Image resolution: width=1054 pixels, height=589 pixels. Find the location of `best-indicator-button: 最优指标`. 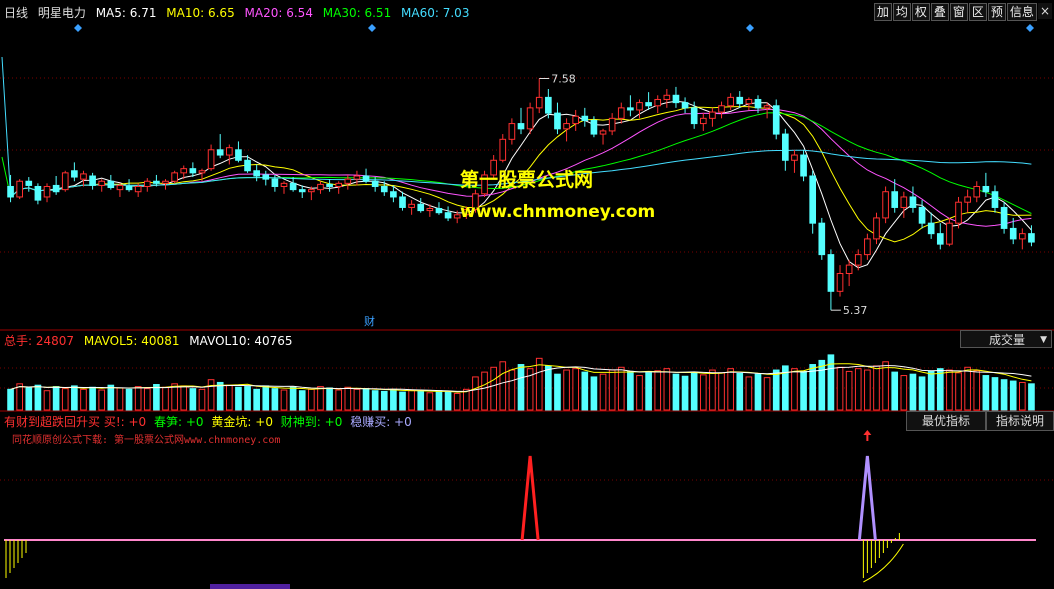

best-indicator-button: 最优指标 is located at coordinates (946, 421).